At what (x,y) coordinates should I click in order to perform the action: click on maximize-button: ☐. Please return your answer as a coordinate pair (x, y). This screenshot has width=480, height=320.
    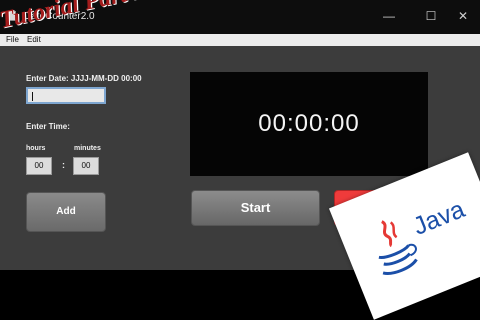
    Looking at the image, I should click on (431, 16).